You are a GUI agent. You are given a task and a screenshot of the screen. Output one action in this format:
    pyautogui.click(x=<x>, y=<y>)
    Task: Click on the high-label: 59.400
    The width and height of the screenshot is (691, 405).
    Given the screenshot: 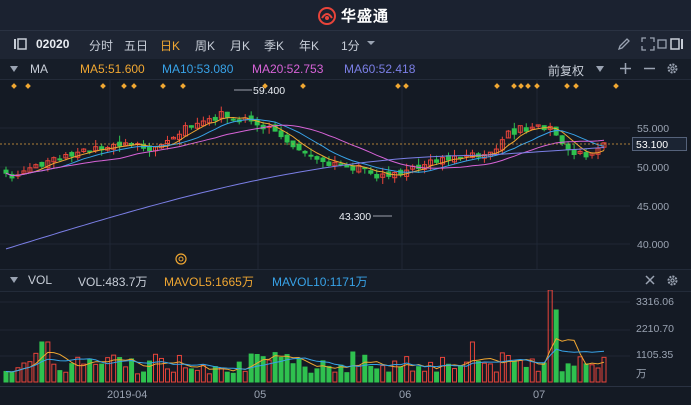 What is the action you would take?
    pyautogui.click(x=269, y=91)
    